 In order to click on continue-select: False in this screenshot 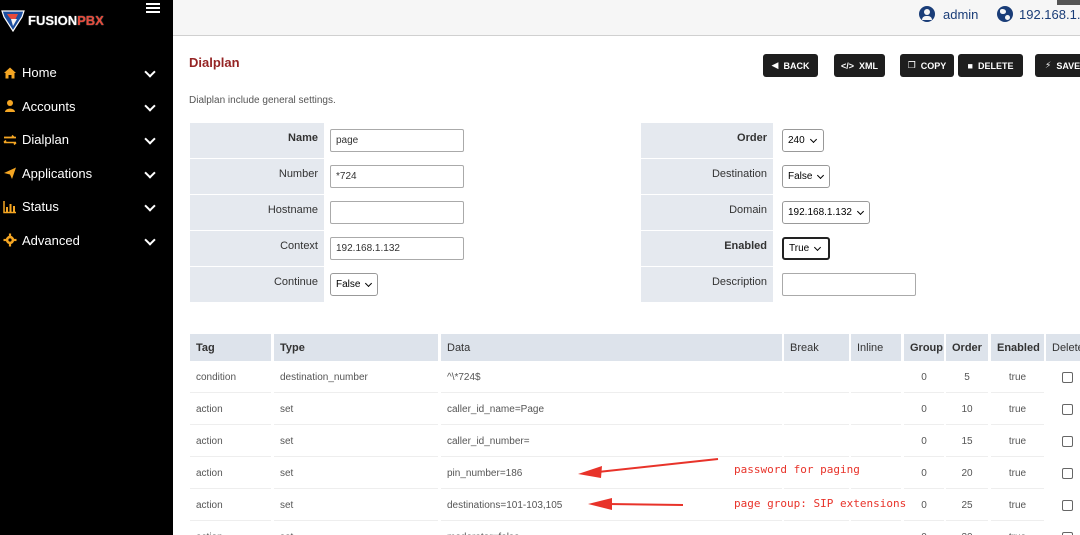, I will do `click(354, 284)`.